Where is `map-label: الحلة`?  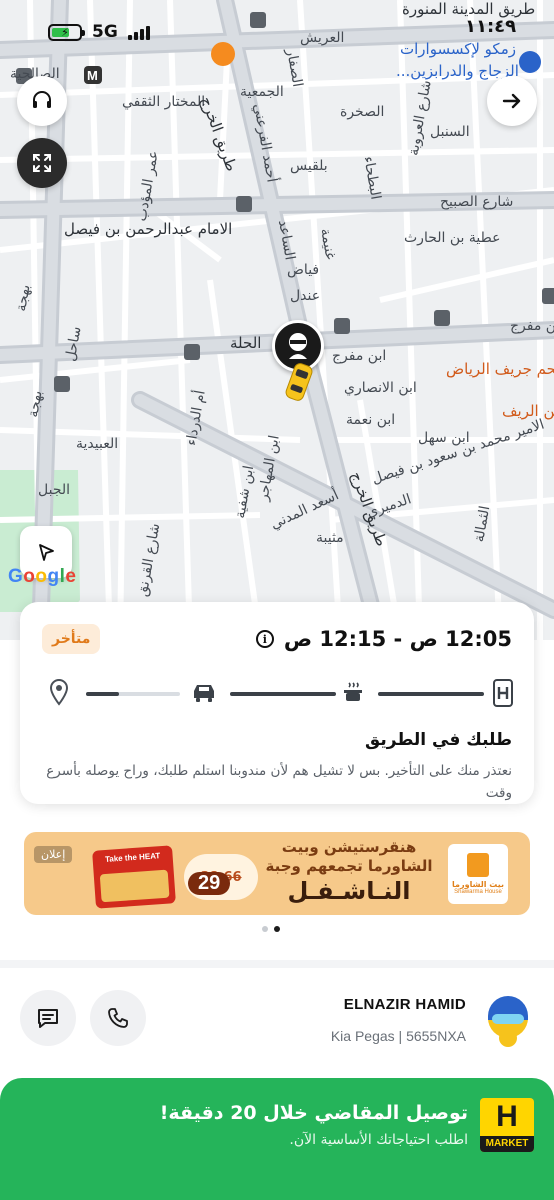 map-label: الحلة is located at coordinates (246, 343).